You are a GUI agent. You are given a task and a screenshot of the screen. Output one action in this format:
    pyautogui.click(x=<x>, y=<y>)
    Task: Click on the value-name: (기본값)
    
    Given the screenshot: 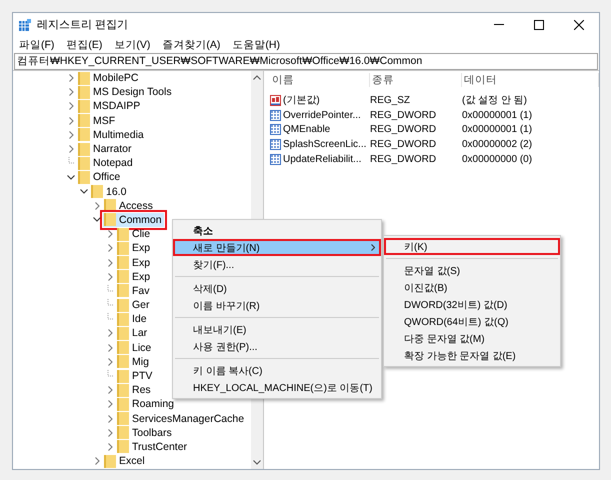 What is the action you would take?
    pyautogui.click(x=301, y=101)
    